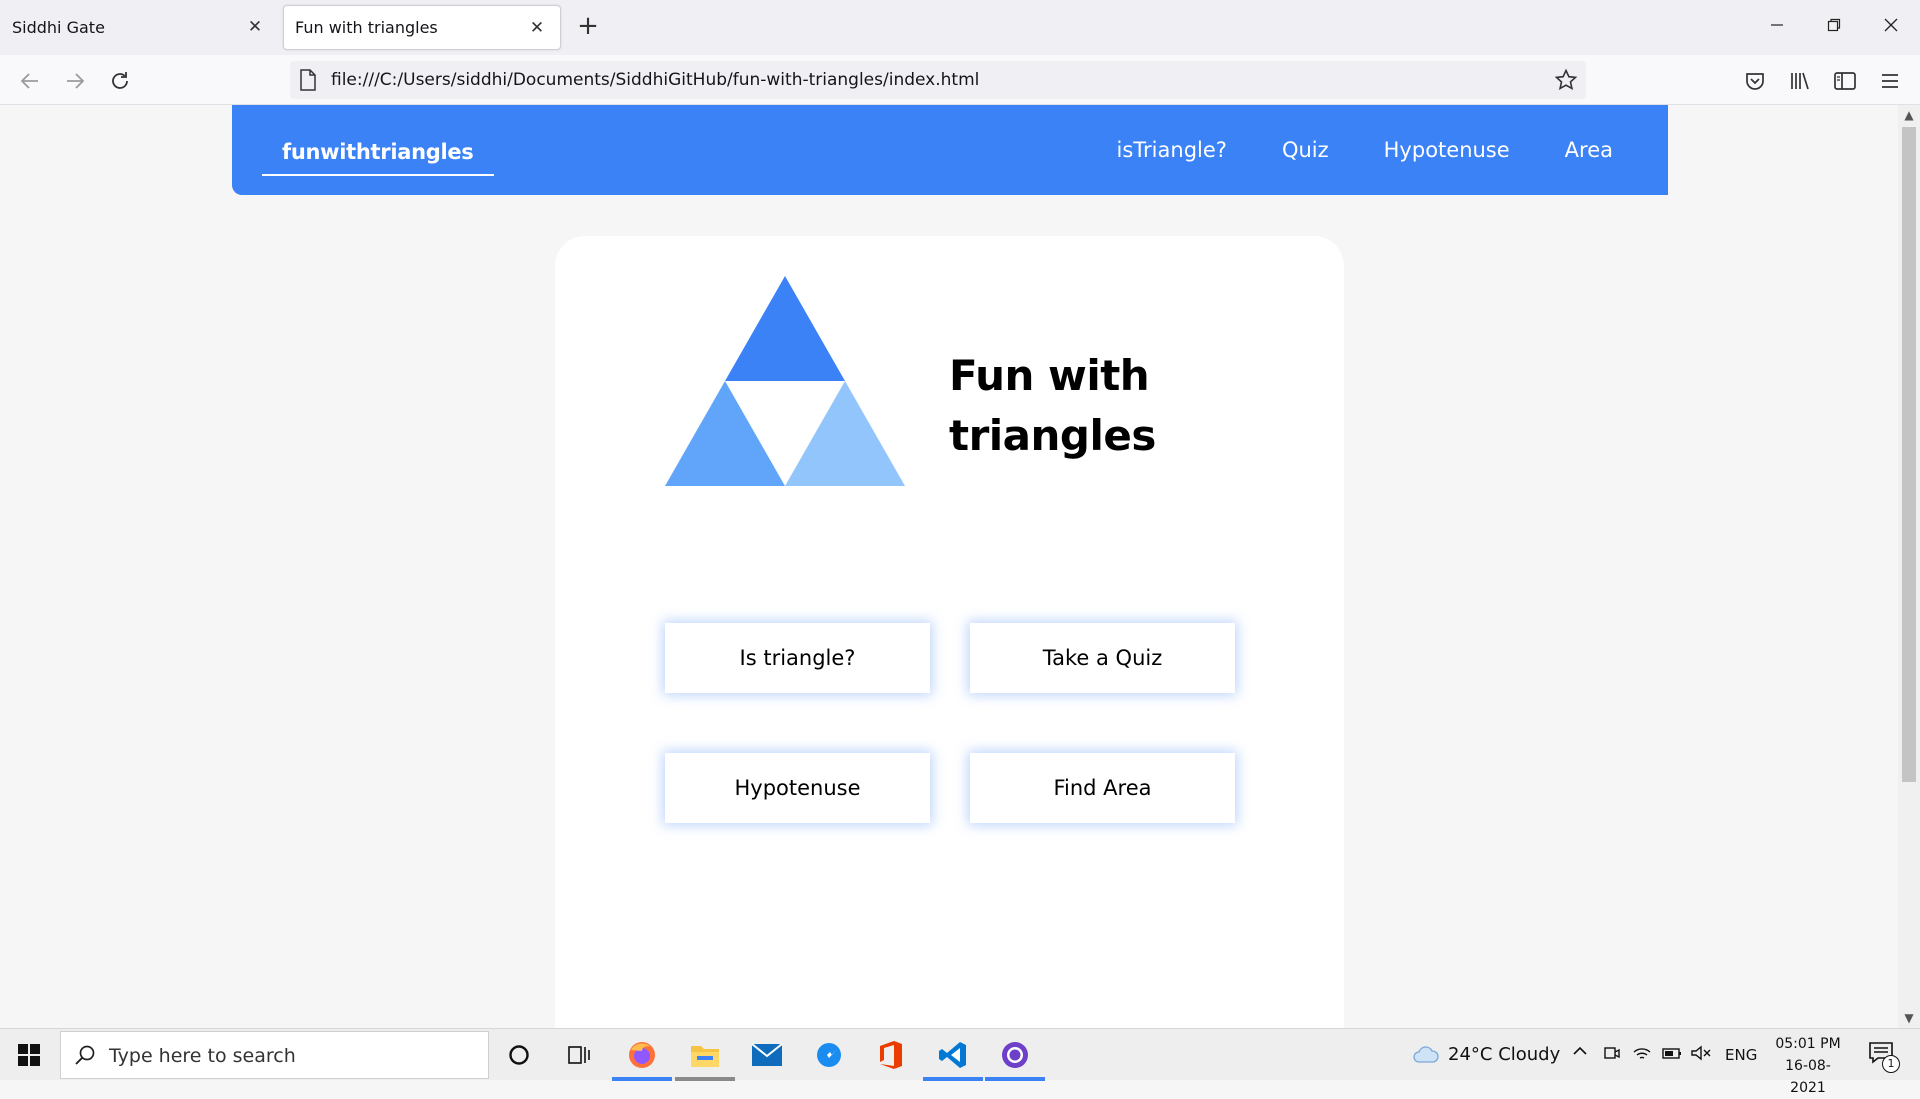 Image resolution: width=1920 pixels, height=1099 pixels. I want to click on arrow-left-icon, so click(30, 81).